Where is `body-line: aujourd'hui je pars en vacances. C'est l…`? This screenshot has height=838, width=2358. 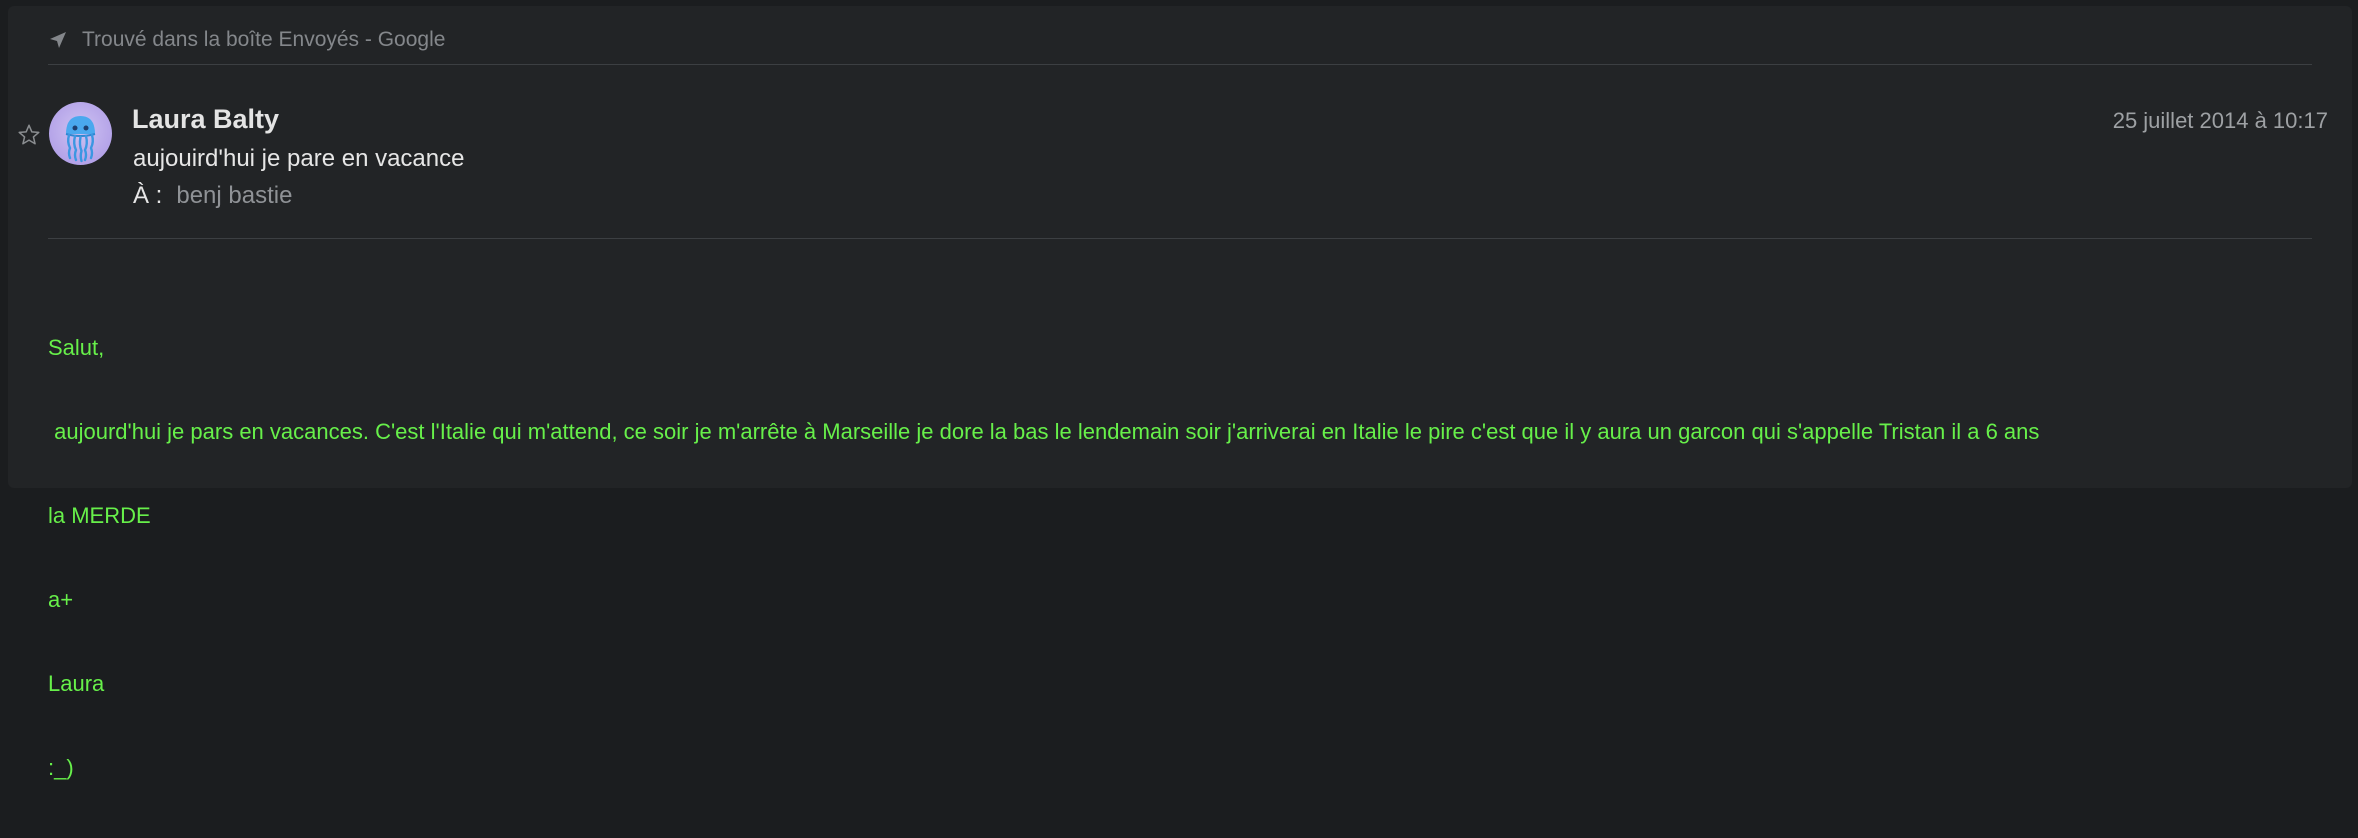 body-line: aujourd'hui je pars en vacances. C'est l… is located at coordinates (1044, 431).